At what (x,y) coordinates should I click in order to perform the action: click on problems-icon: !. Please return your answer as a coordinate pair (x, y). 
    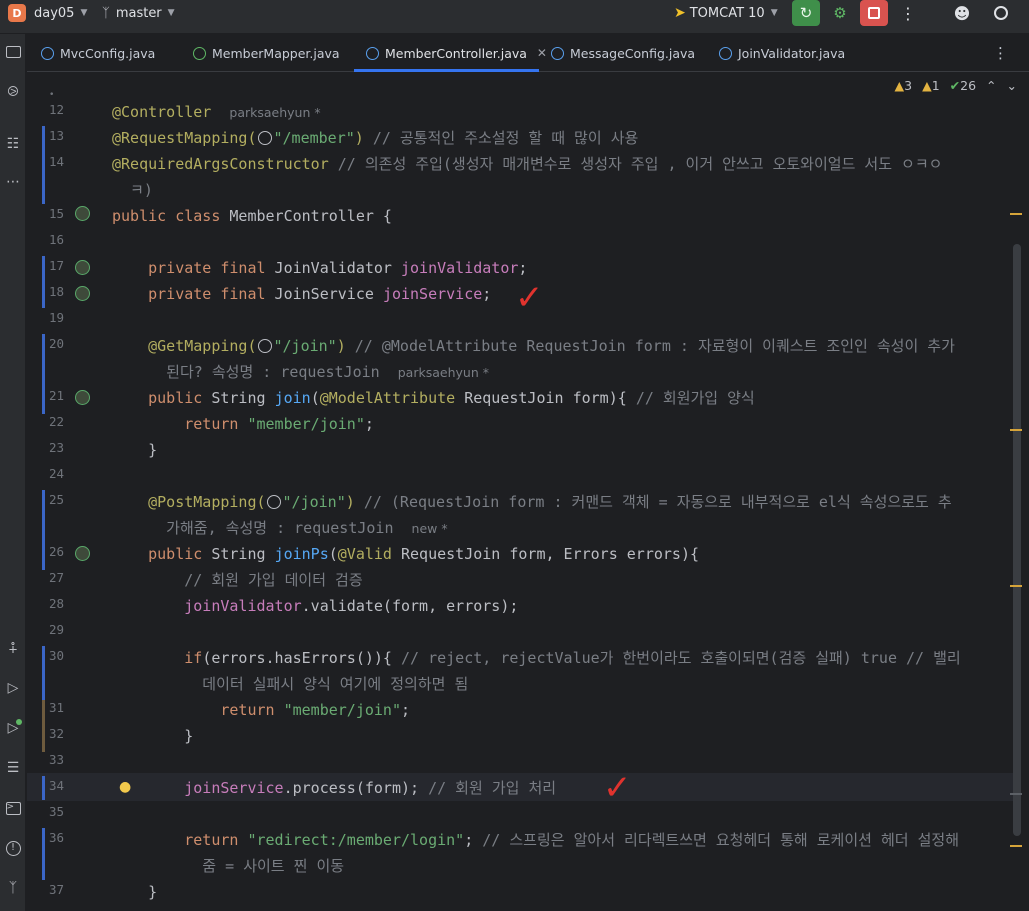
    Looking at the image, I should click on (13, 848).